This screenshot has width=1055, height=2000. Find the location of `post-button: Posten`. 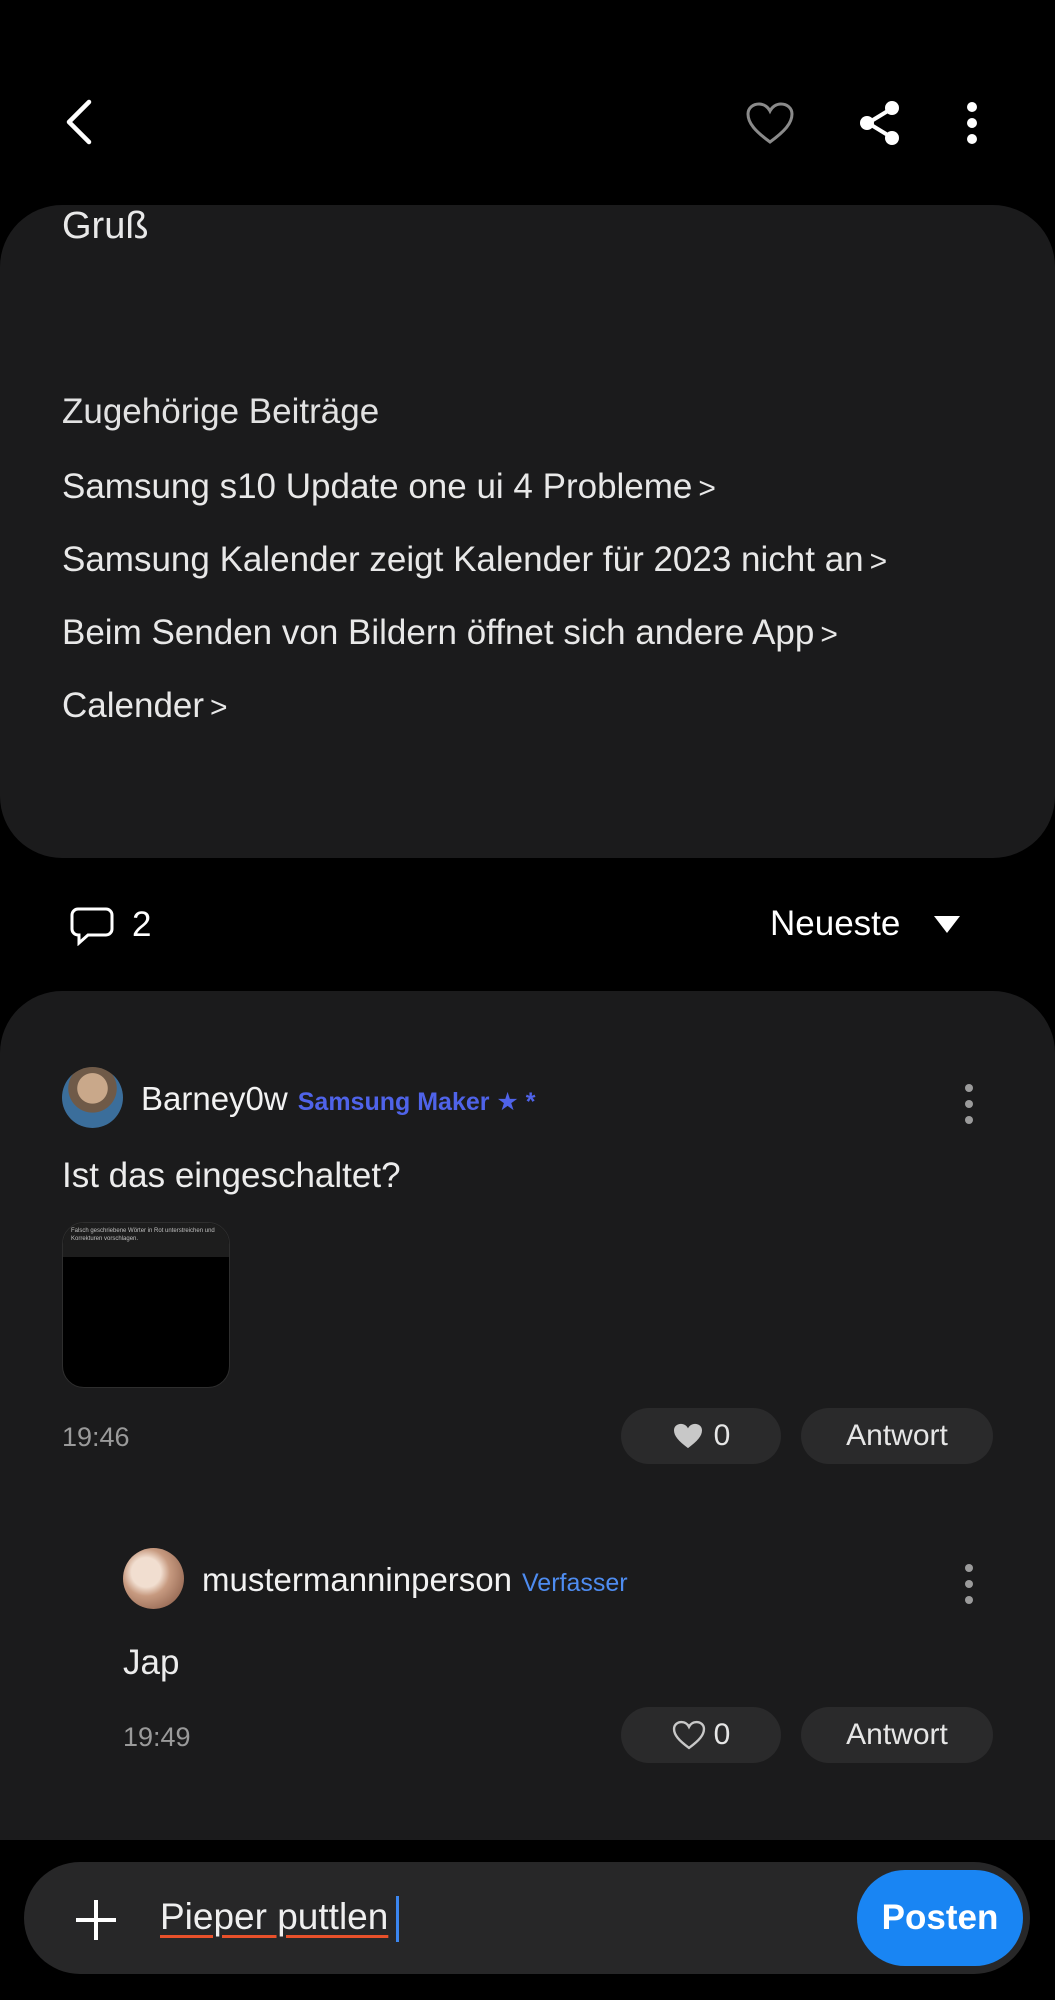

post-button: Posten is located at coordinates (940, 1918).